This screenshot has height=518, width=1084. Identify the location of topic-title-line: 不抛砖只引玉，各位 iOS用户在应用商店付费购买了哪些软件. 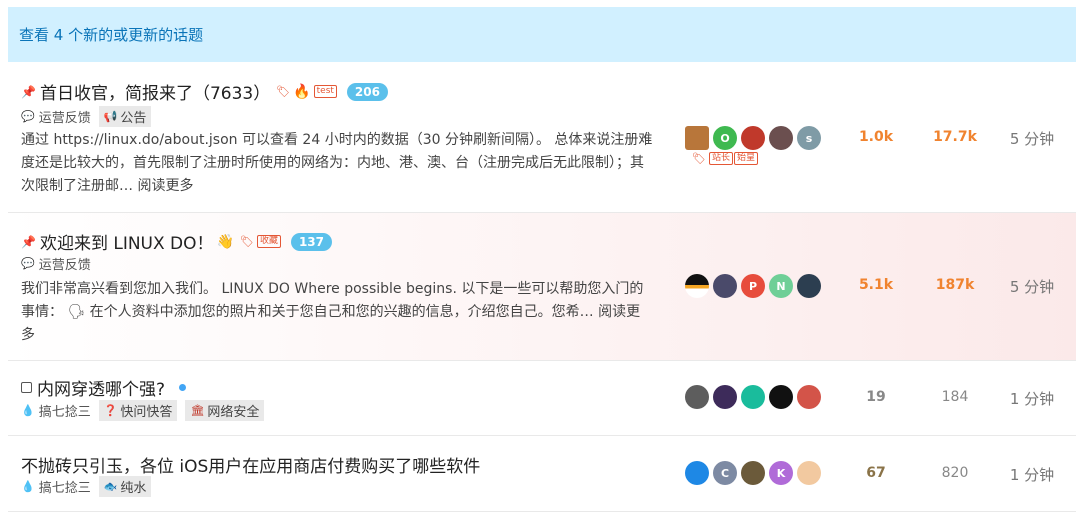
(250, 464).